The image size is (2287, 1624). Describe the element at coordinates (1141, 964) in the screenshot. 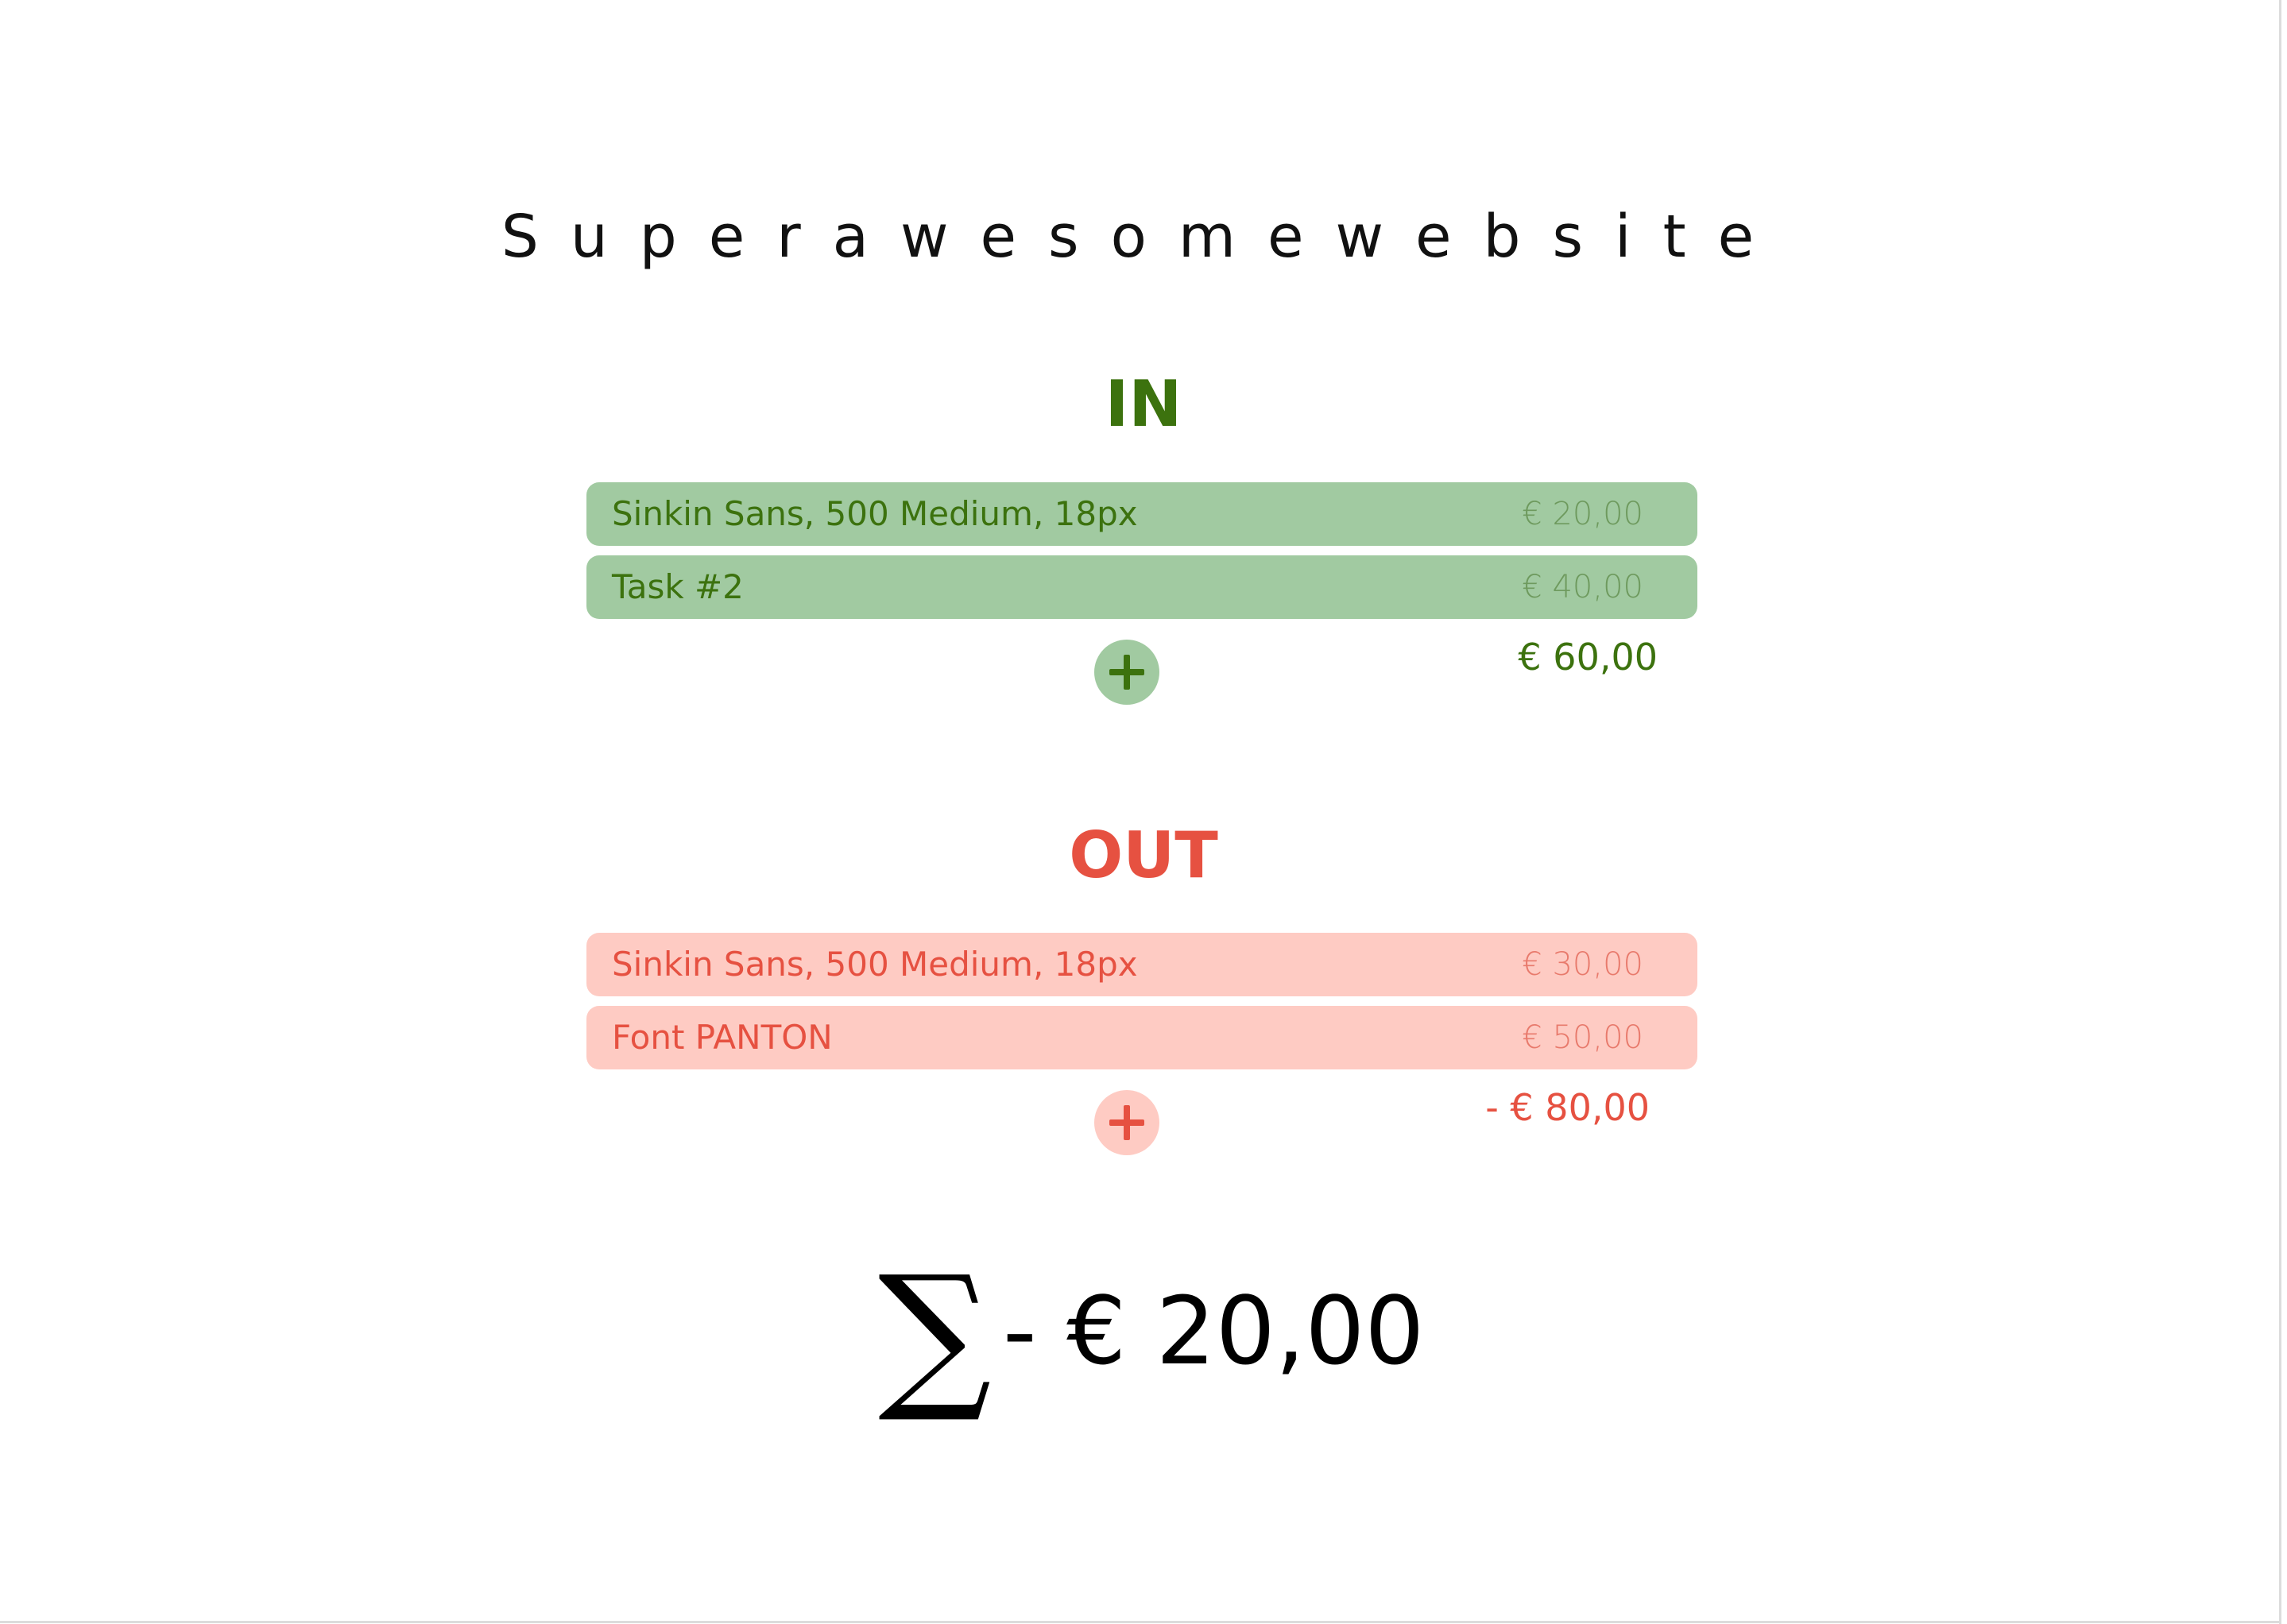

I see `expense-row: Sinkin Sans, 500 Medium, 18px € 30,00` at that location.